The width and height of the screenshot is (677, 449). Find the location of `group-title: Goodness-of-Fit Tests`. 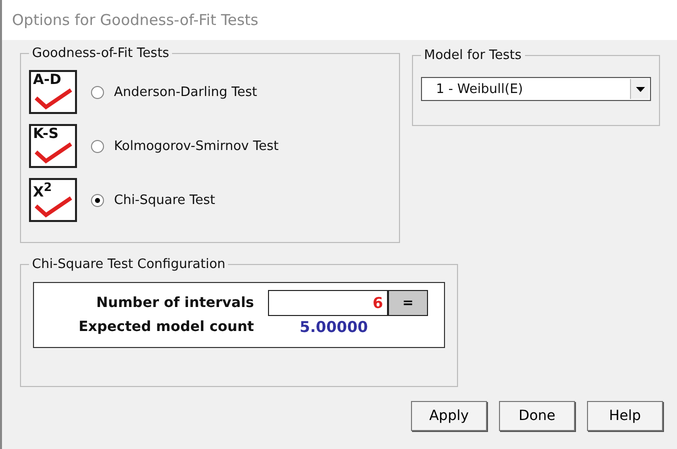

group-title: Goodness-of-Fit Tests is located at coordinates (100, 53).